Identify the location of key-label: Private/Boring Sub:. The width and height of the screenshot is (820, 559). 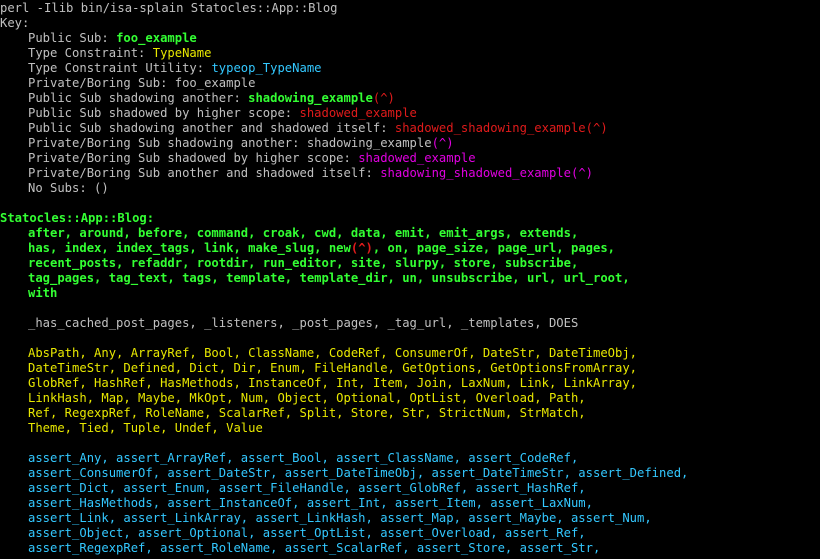
(101, 83).